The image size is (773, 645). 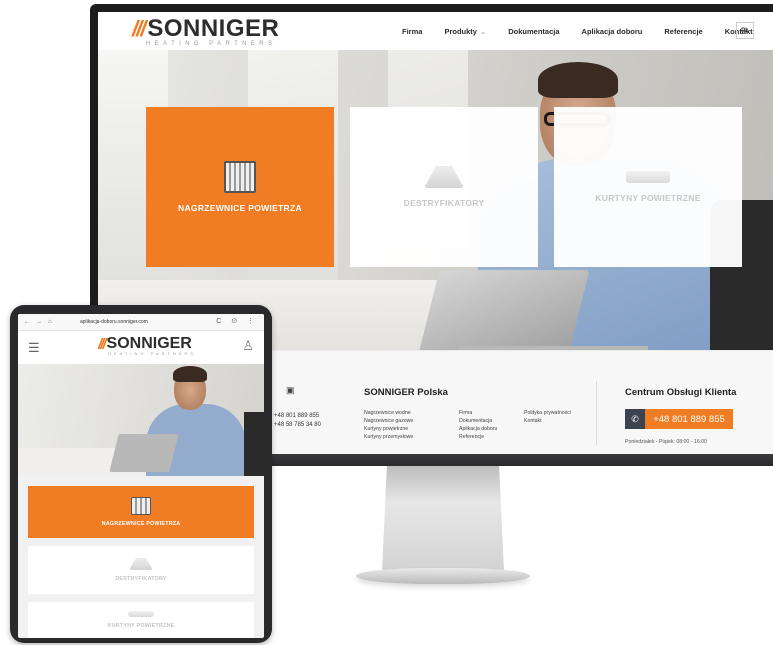 I want to click on user-icon: ♙, so click(x=248, y=345).